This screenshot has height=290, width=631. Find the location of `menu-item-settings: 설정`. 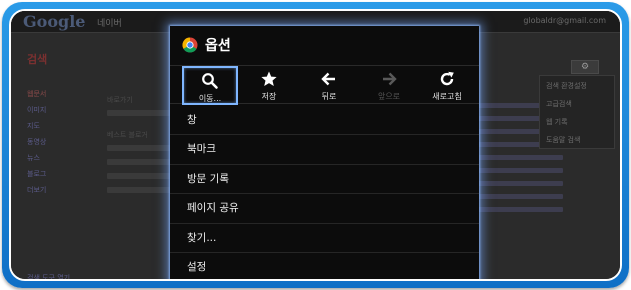

menu-item-settings: 설정 is located at coordinates (324, 266).